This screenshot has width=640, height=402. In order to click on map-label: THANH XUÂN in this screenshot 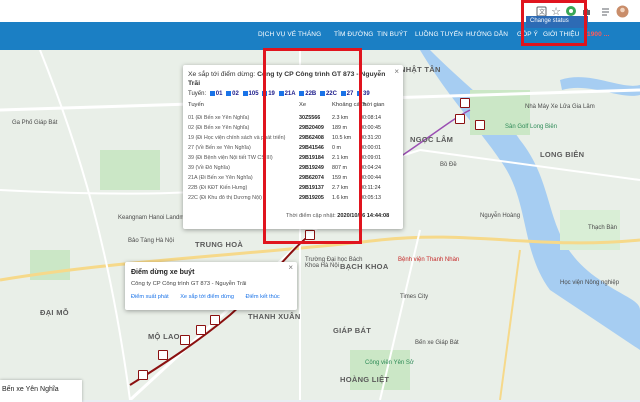, I will do `click(274, 316)`.